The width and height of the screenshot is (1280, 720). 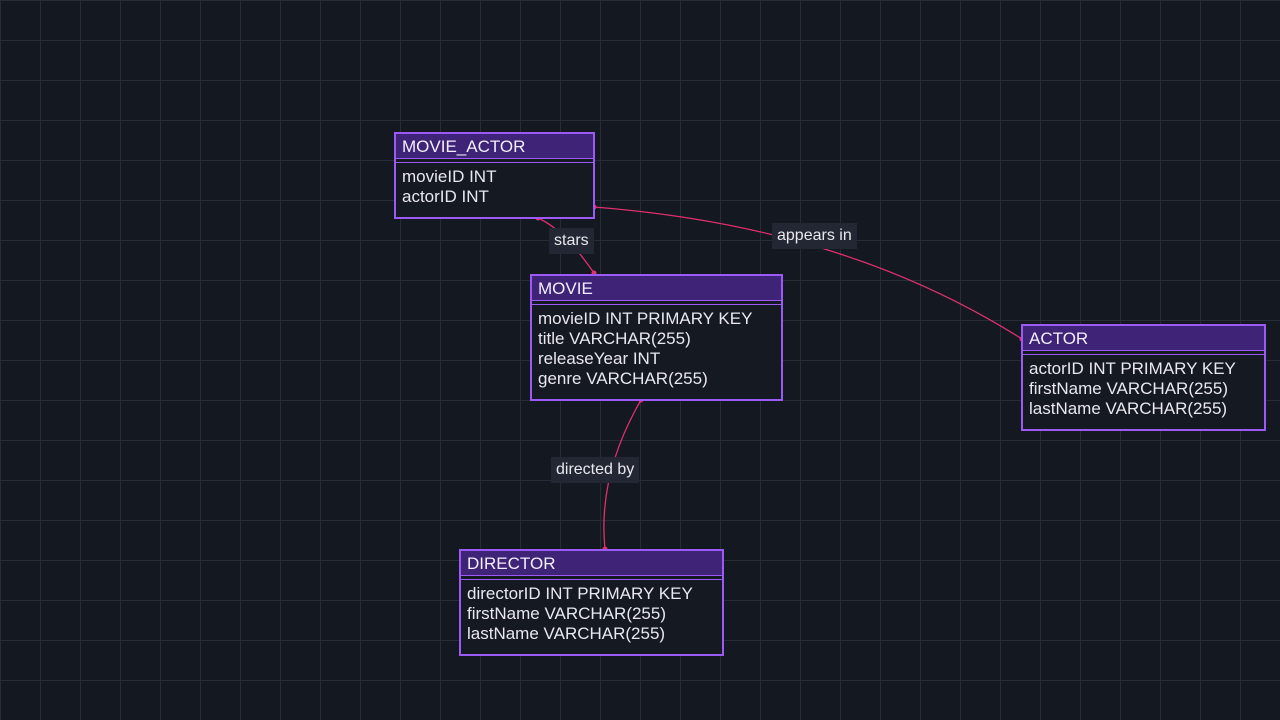 I want to click on entity-actor-title: ACTOR, so click(x=1143, y=338).